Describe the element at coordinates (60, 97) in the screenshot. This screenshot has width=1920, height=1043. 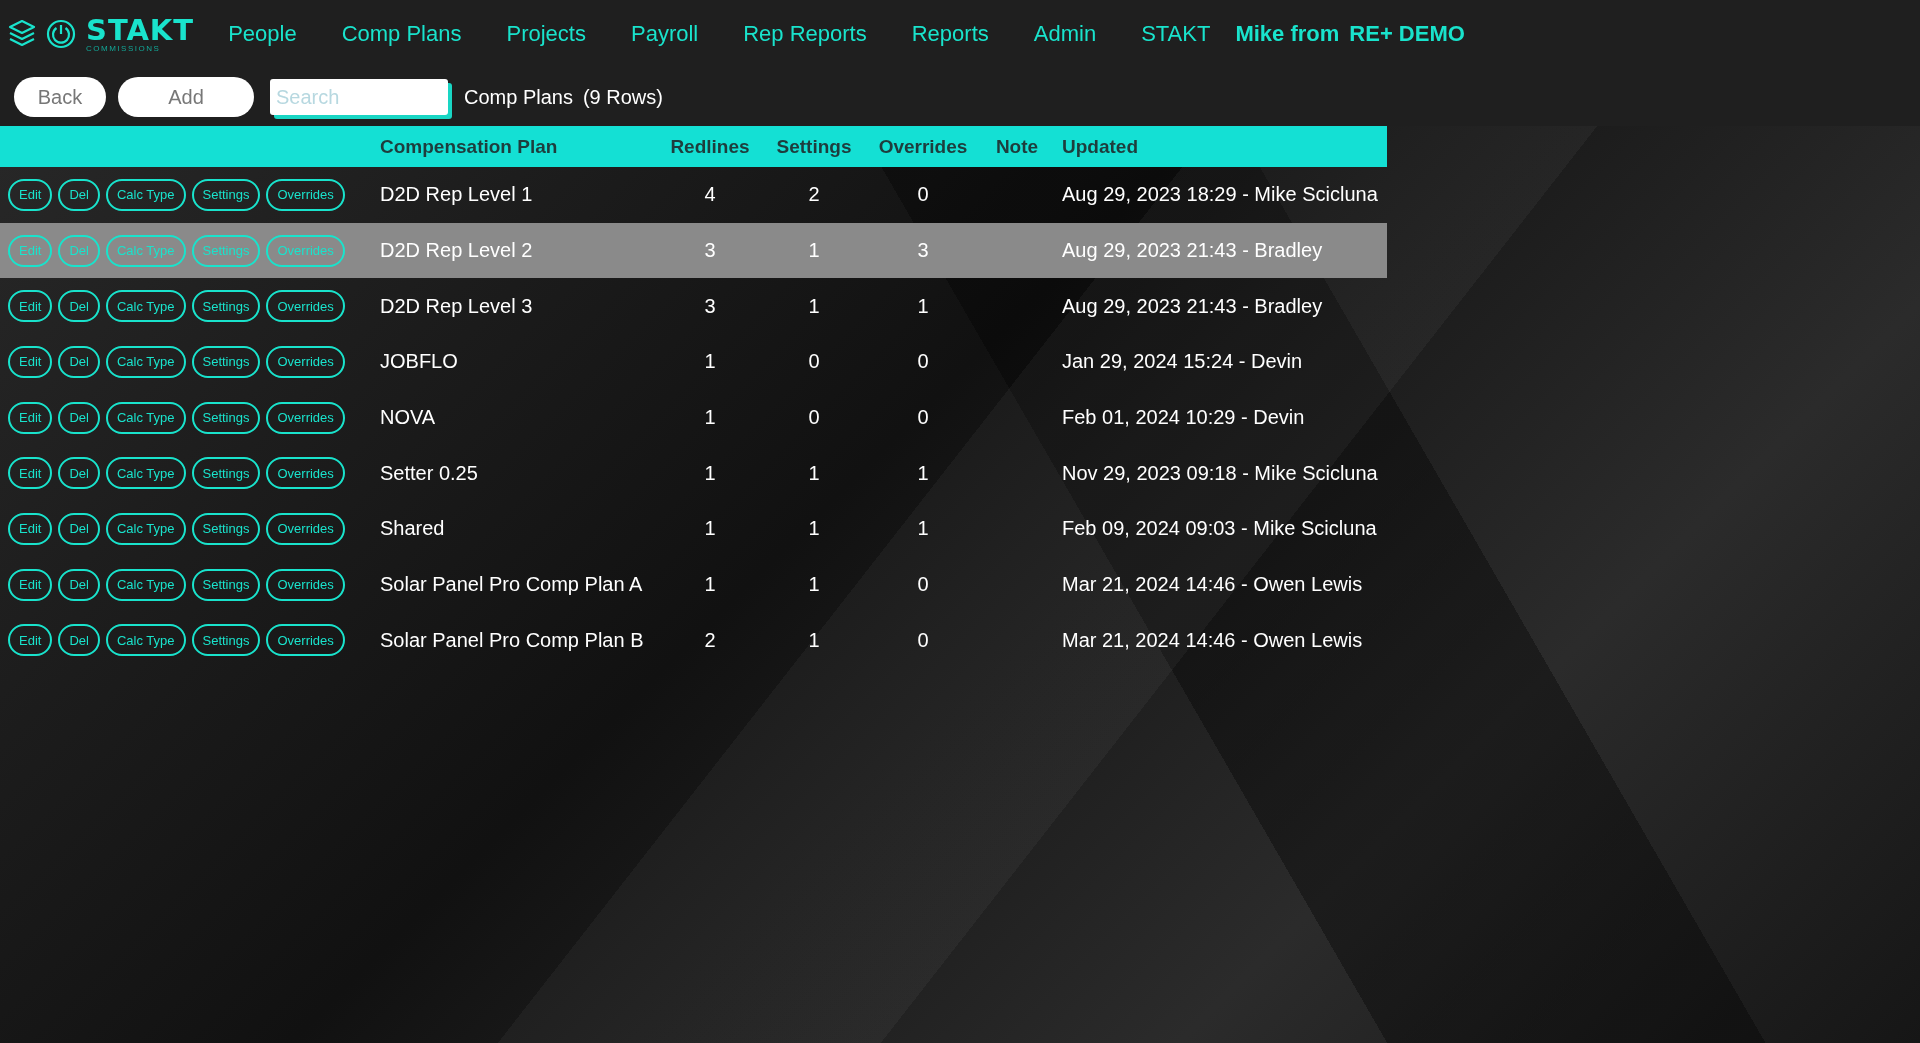
I see `back-button: Back` at that location.